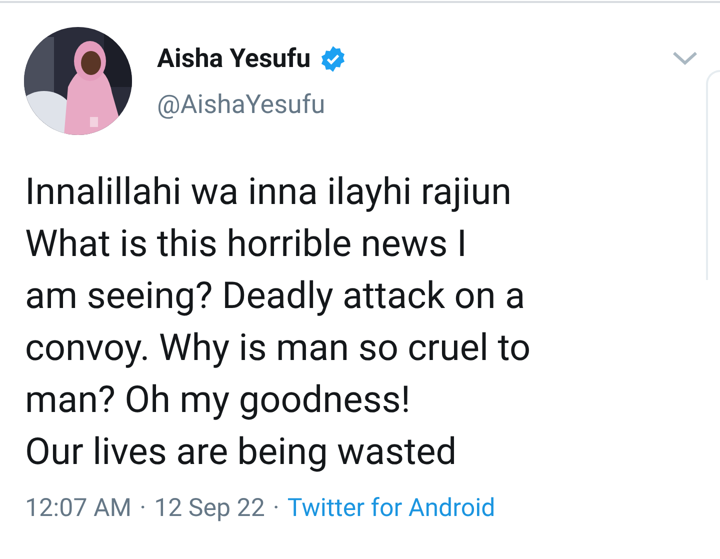 This screenshot has width=720, height=559. I want to click on chevron-icon, so click(685, 58).